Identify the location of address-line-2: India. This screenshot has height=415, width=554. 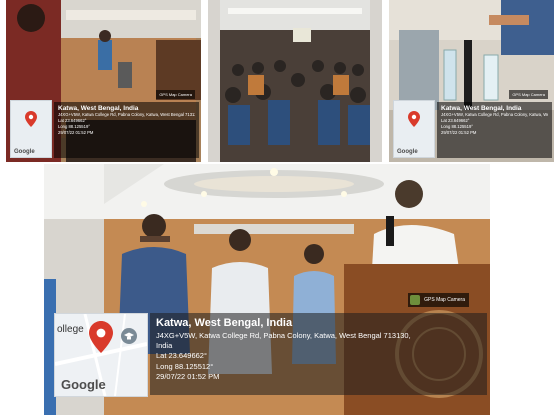
(164, 345).